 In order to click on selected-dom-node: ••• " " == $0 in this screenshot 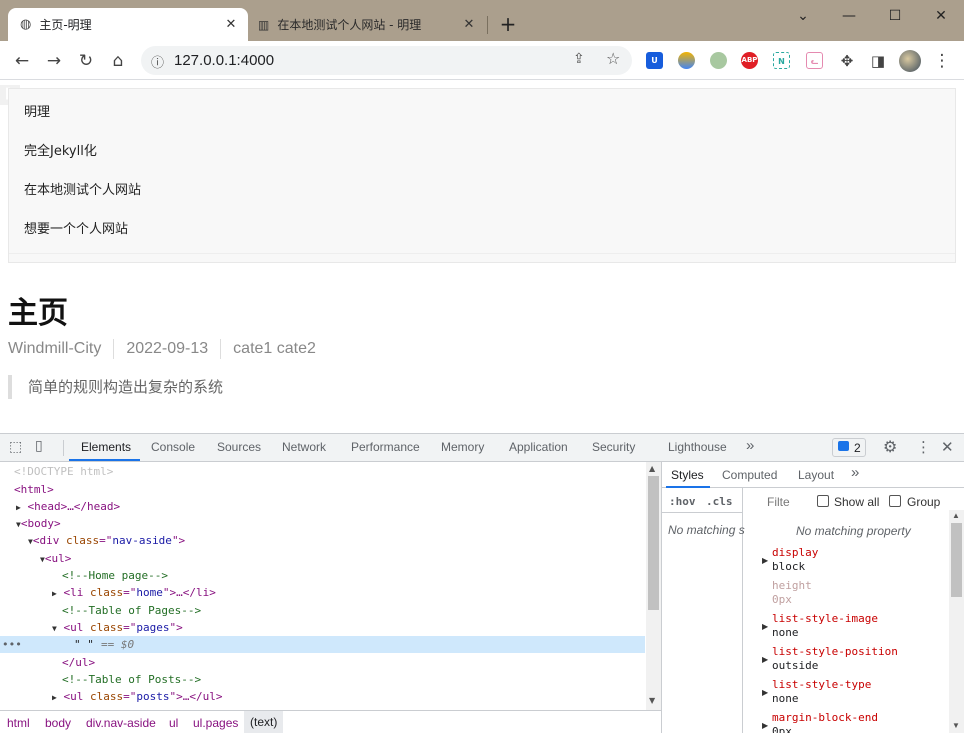, I will do `click(322, 644)`.